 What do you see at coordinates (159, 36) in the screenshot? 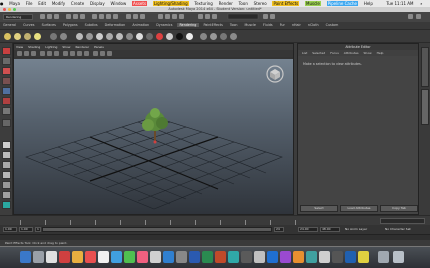
I see `shader-red-icon` at bounding box center [159, 36].